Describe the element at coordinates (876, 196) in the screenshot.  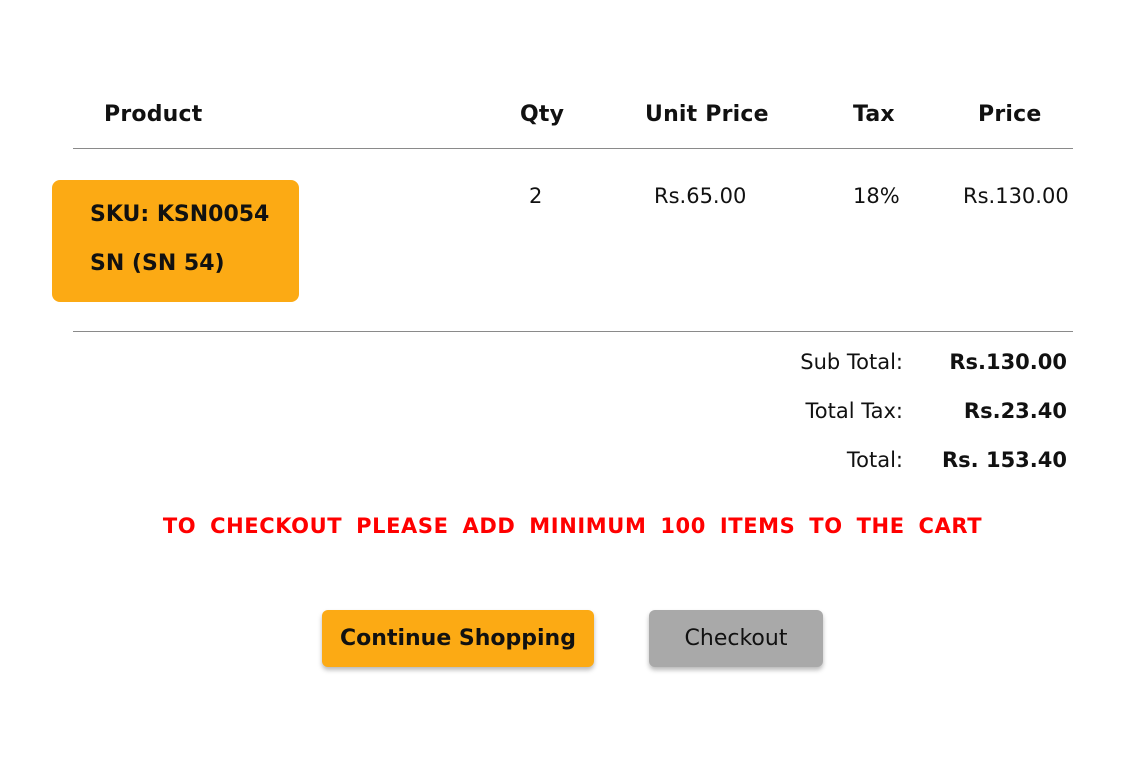
I see `row-tax: 18%` at that location.